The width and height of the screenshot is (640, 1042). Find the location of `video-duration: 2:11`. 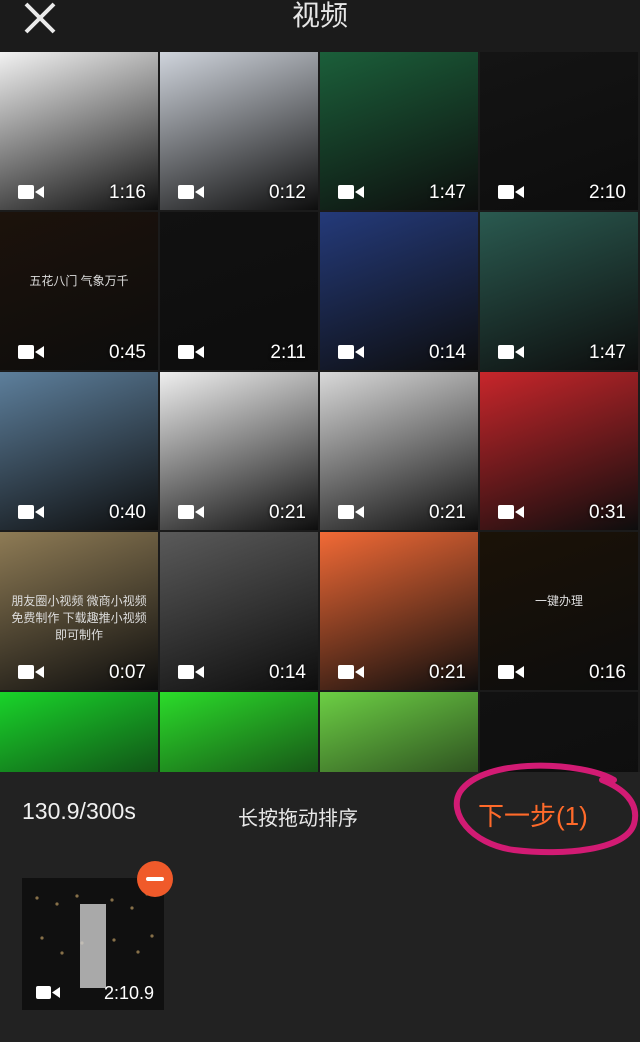

video-duration: 2:11 is located at coordinates (288, 352).